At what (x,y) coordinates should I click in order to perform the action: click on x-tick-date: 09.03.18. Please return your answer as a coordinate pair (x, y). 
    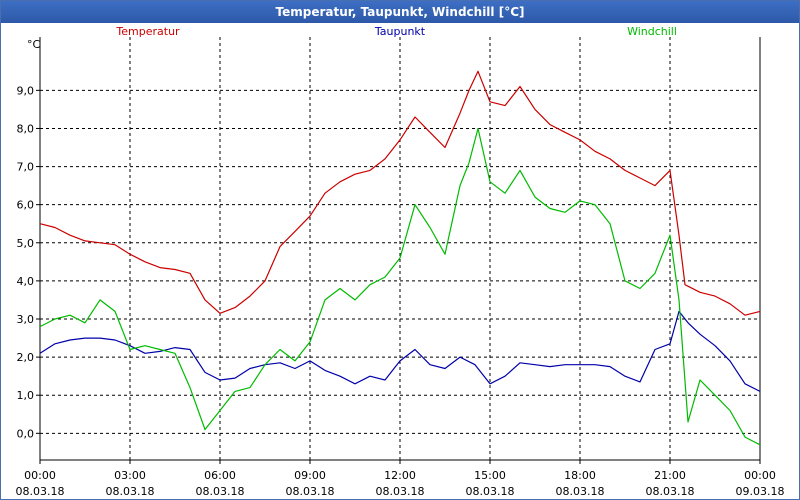
    Looking at the image, I should click on (760, 491).